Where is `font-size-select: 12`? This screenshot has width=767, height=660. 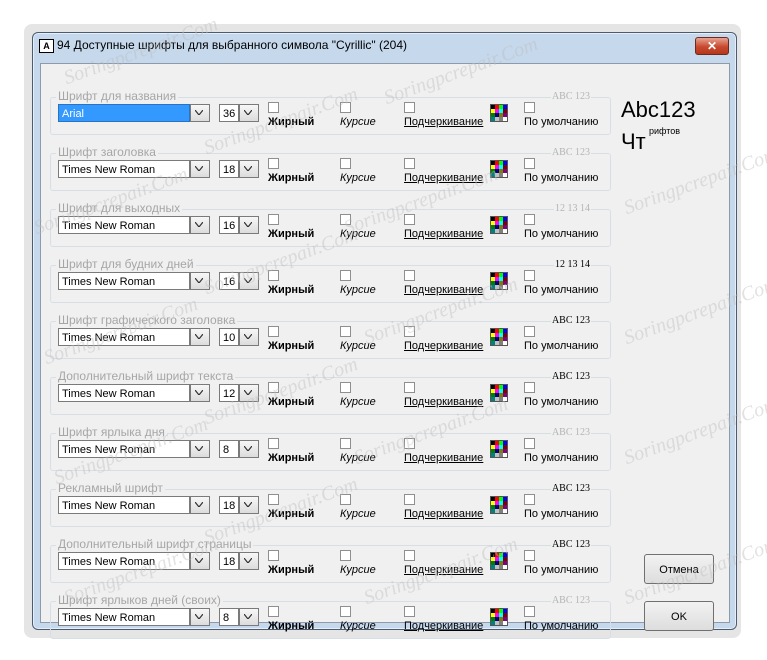 font-size-select: 12 is located at coordinates (229, 393).